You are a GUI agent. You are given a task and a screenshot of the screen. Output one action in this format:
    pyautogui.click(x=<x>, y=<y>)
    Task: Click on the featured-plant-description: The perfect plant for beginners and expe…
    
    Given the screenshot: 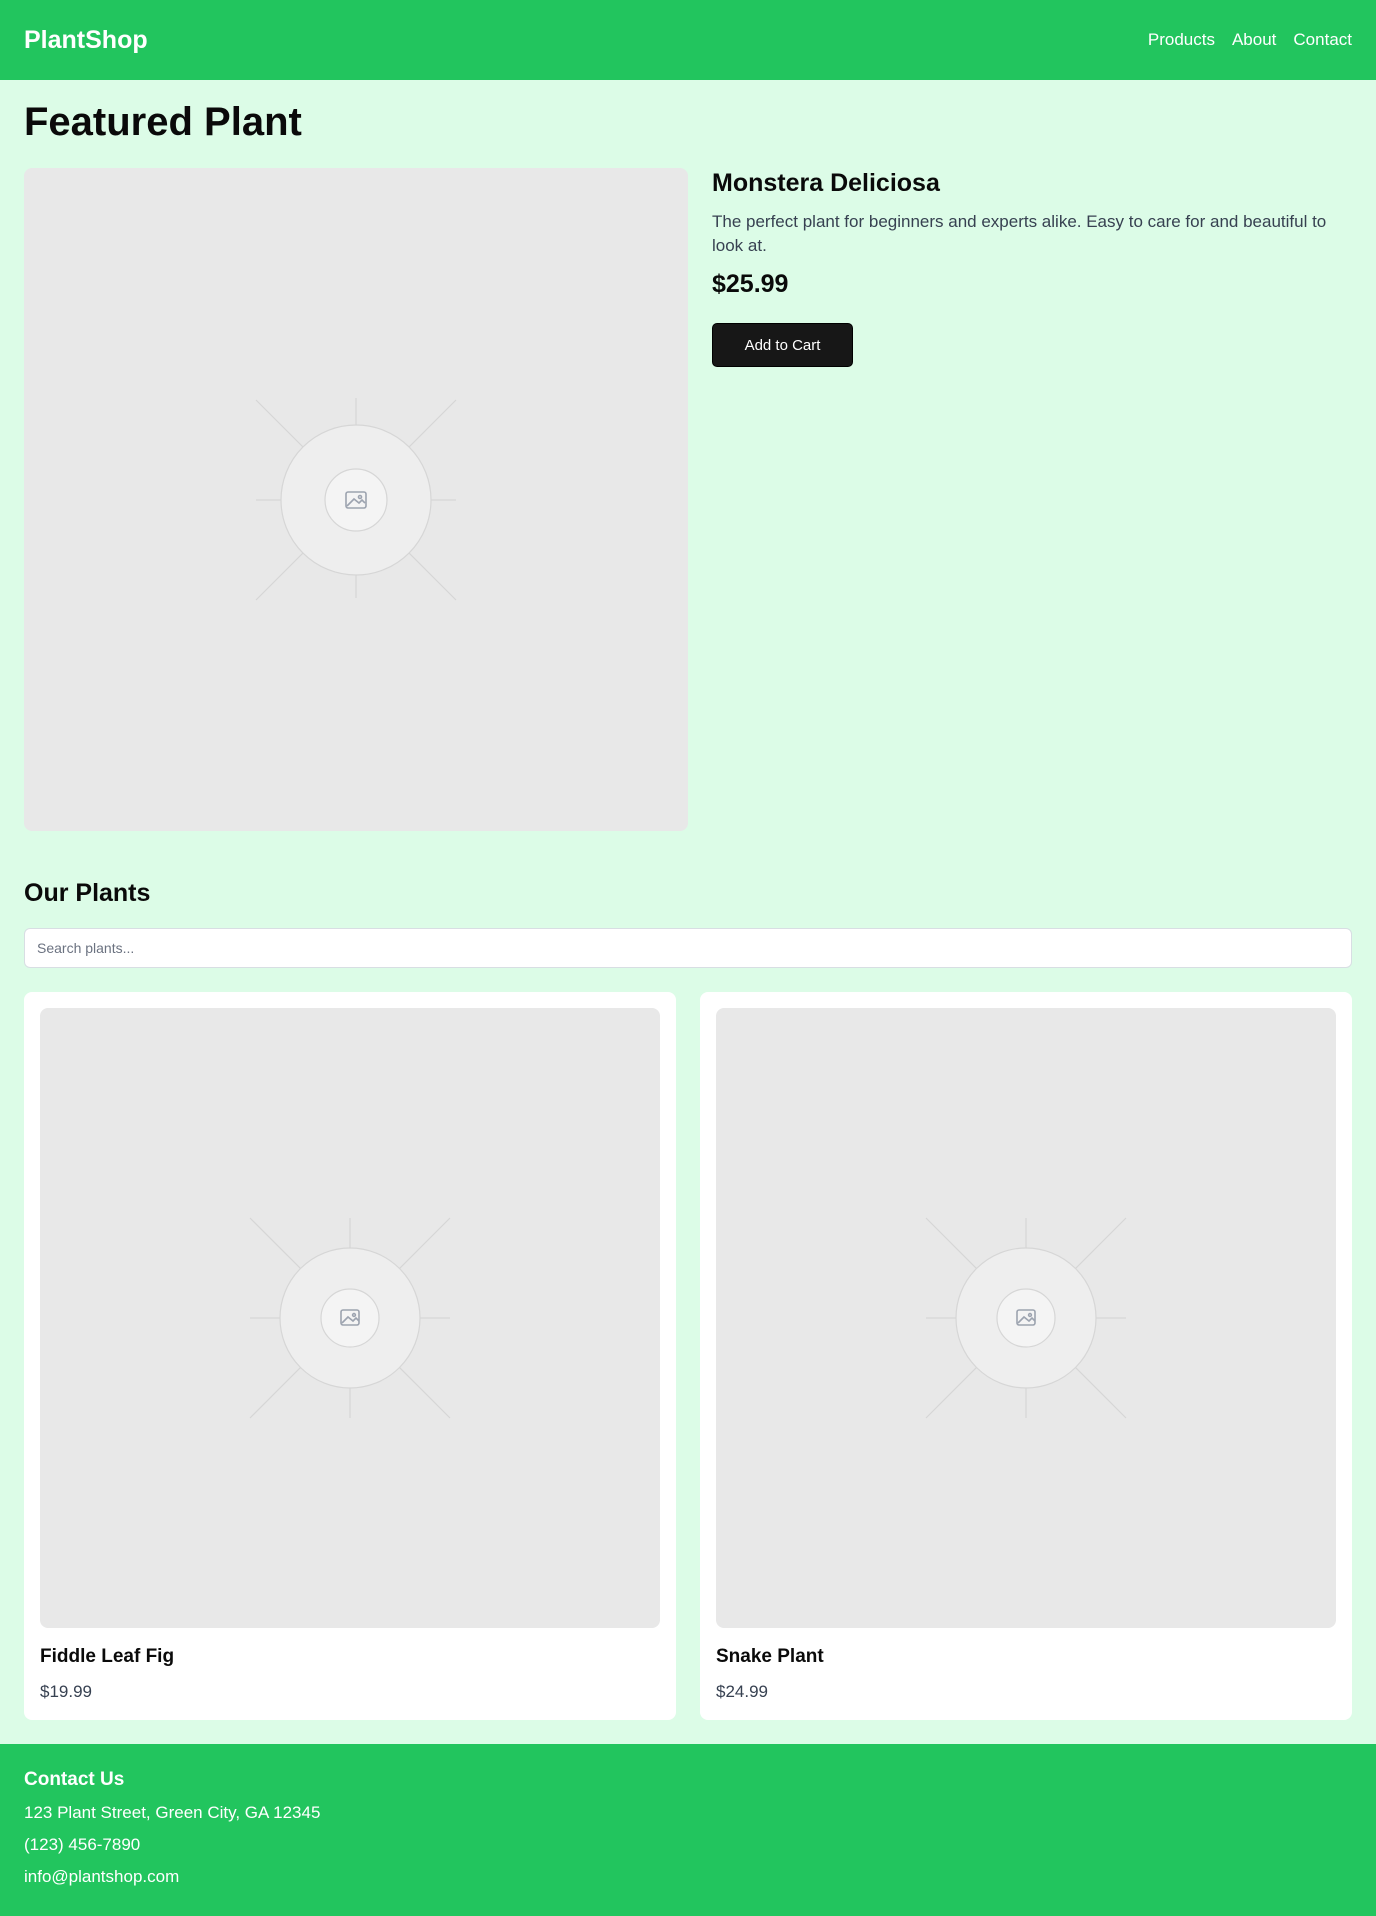 What is the action you would take?
    pyautogui.click(x=1019, y=233)
    